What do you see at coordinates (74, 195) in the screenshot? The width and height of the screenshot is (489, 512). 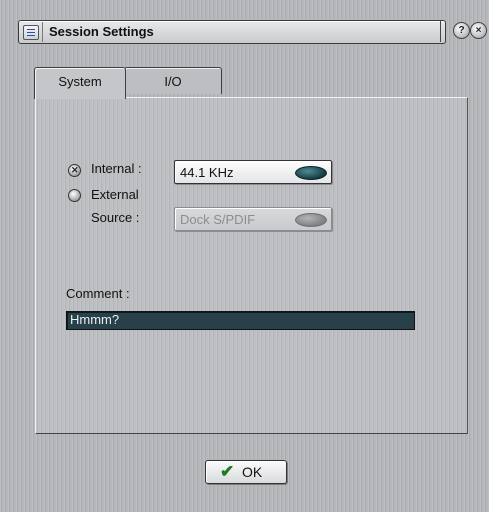 I see `external-radio` at bounding box center [74, 195].